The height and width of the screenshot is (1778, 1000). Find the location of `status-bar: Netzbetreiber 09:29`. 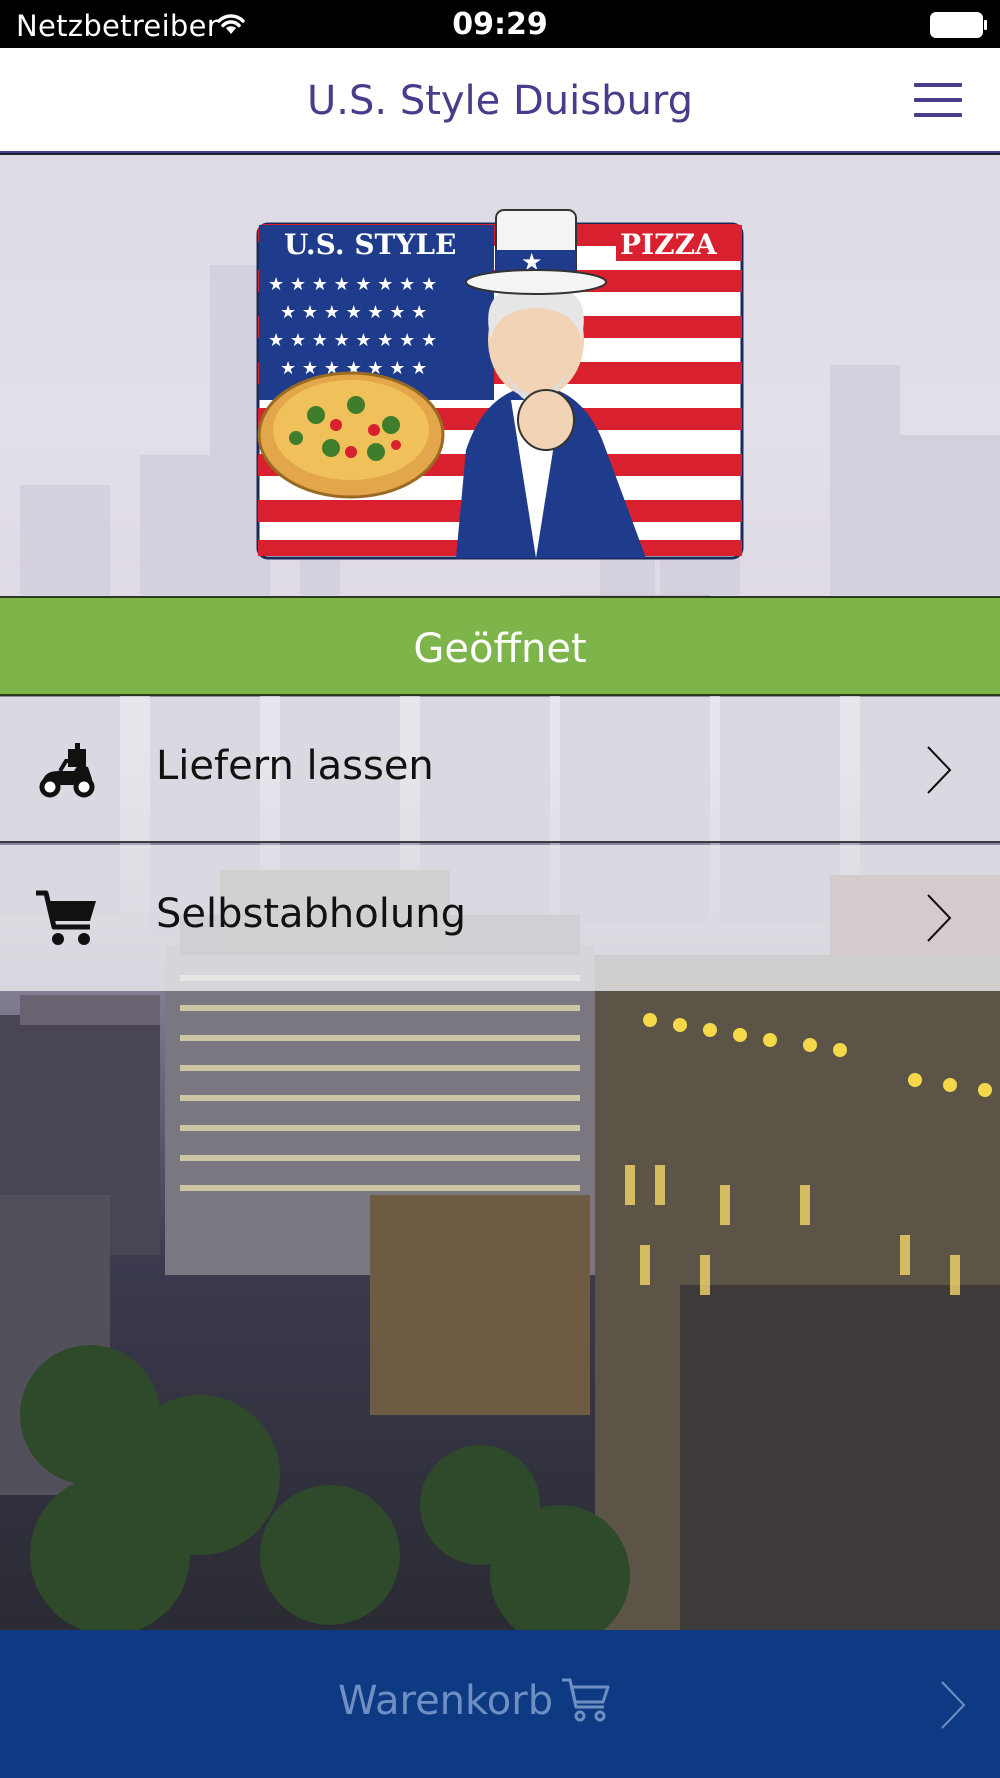

status-bar: Netzbetreiber 09:29 is located at coordinates (500, 24).